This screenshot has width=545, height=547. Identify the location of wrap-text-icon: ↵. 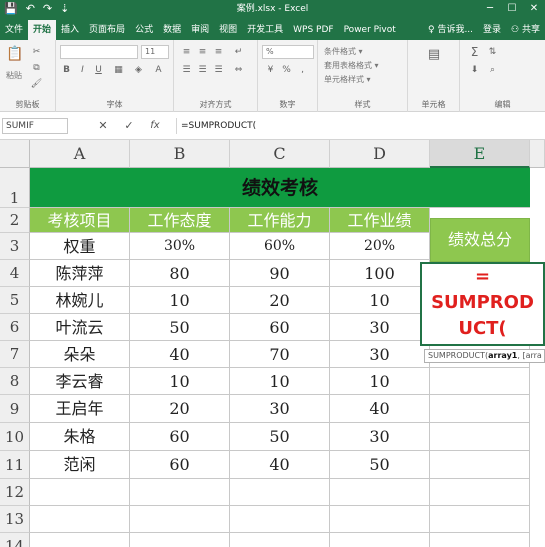
(238, 52).